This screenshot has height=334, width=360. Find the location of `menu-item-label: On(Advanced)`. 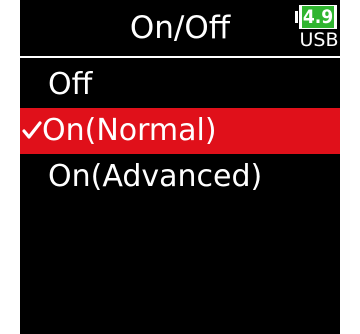

menu-item-label: On(Advanced) is located at coordinates (155, 176).